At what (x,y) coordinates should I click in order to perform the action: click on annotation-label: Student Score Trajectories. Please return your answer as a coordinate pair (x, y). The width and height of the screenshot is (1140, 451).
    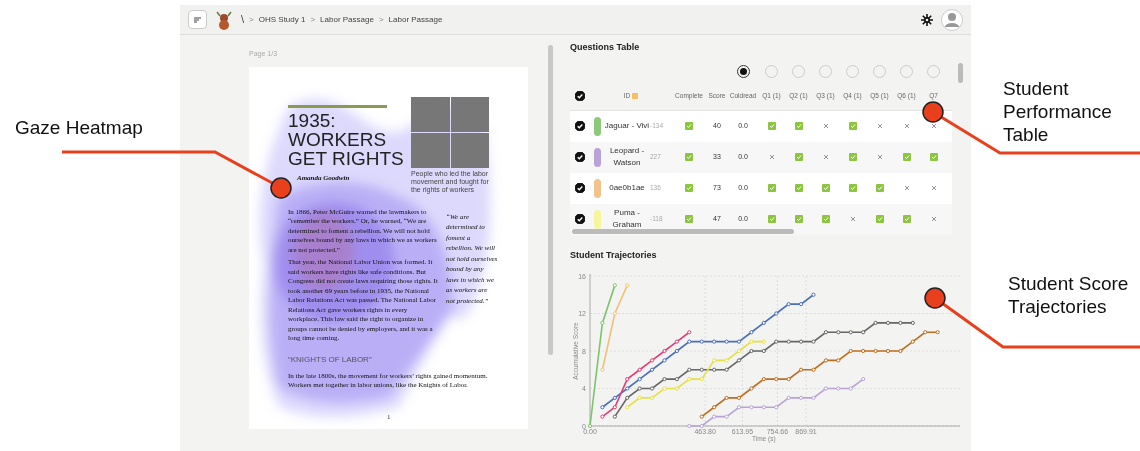
    Looking at the image, I should click on (1069, 295).